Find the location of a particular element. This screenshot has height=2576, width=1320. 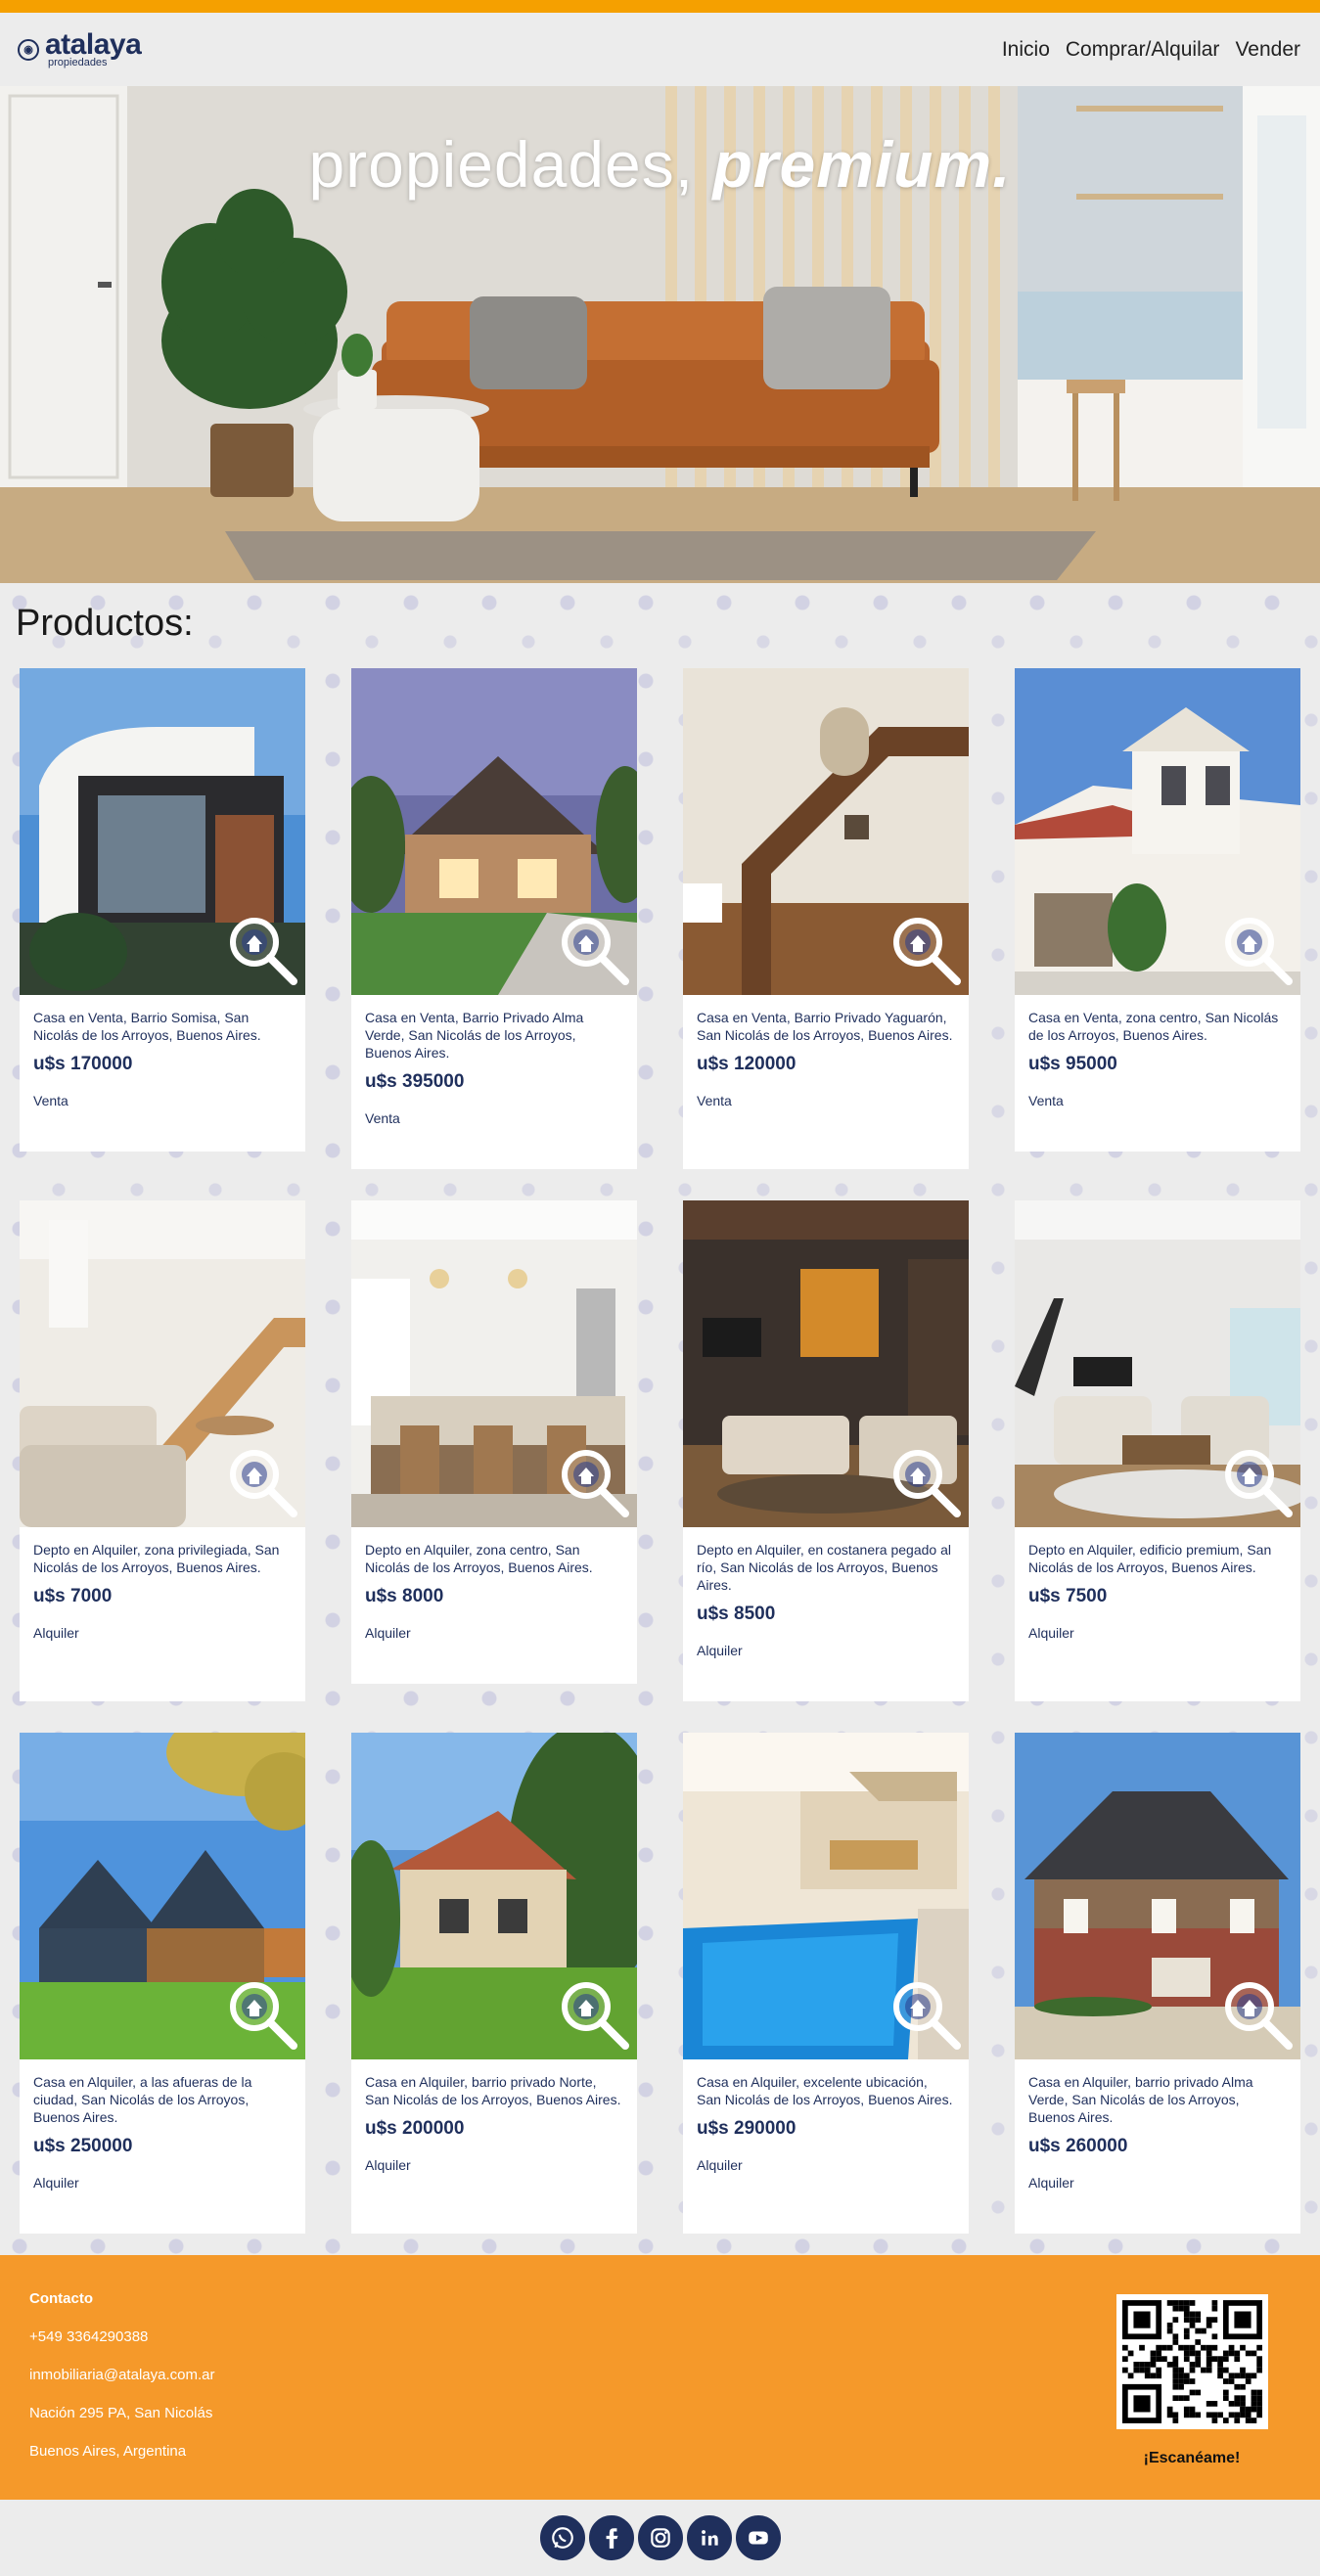

logo-subtitle: propiedades is located at coordinates (78, 62).